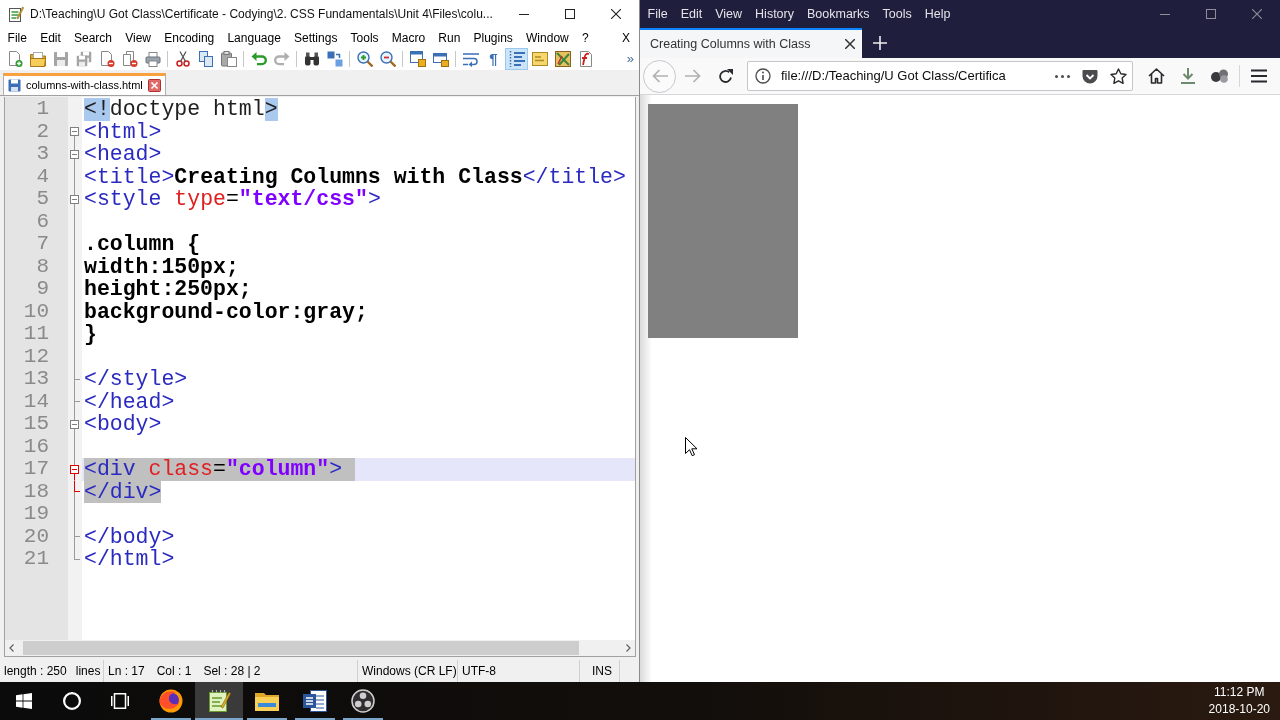 The height and width of the screenshot is (720, 1280). What do you see at coordinates (315, 701) in the screenshot?
I see `document-icon` at bounding box center [315, 701].